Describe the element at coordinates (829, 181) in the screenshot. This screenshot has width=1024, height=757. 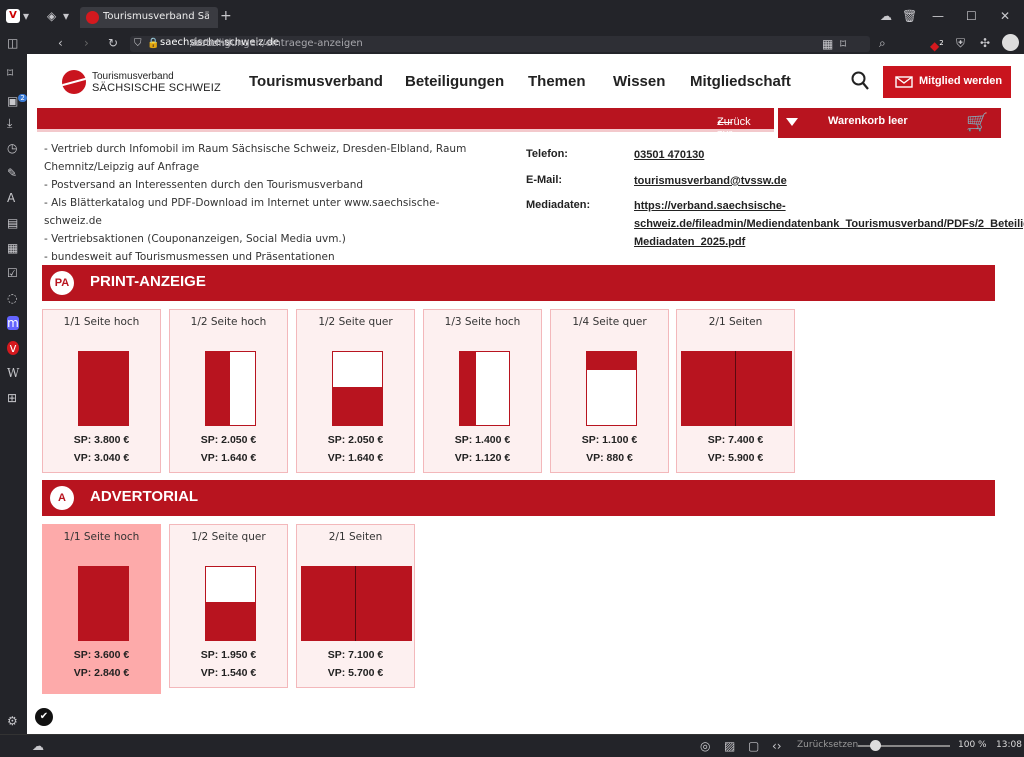
I see `email-link: tourismusverband@tvssw.de` at that location.